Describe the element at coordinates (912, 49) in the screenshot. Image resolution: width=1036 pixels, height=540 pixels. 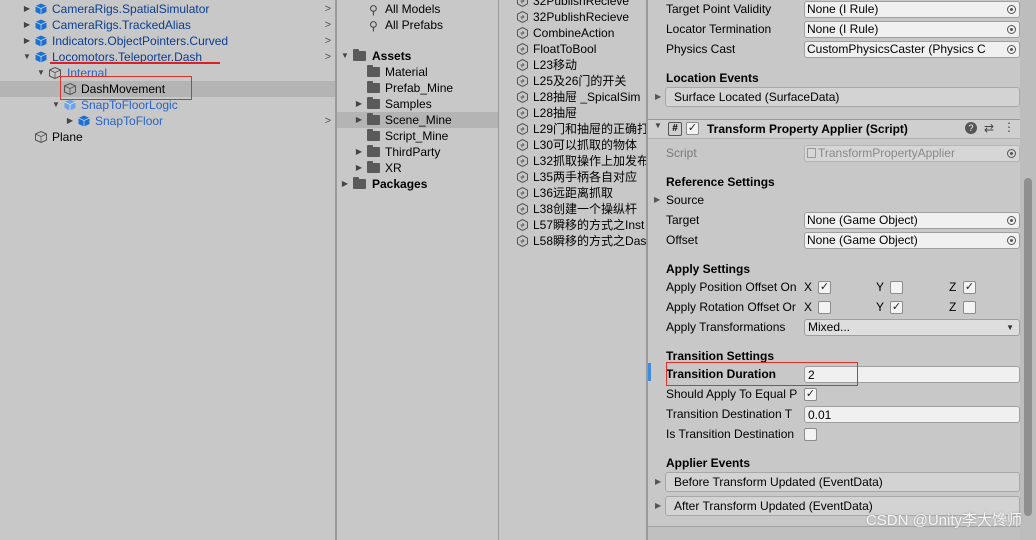
I see `object-field: CustomPhysicsCaster (Physics C` at that location.